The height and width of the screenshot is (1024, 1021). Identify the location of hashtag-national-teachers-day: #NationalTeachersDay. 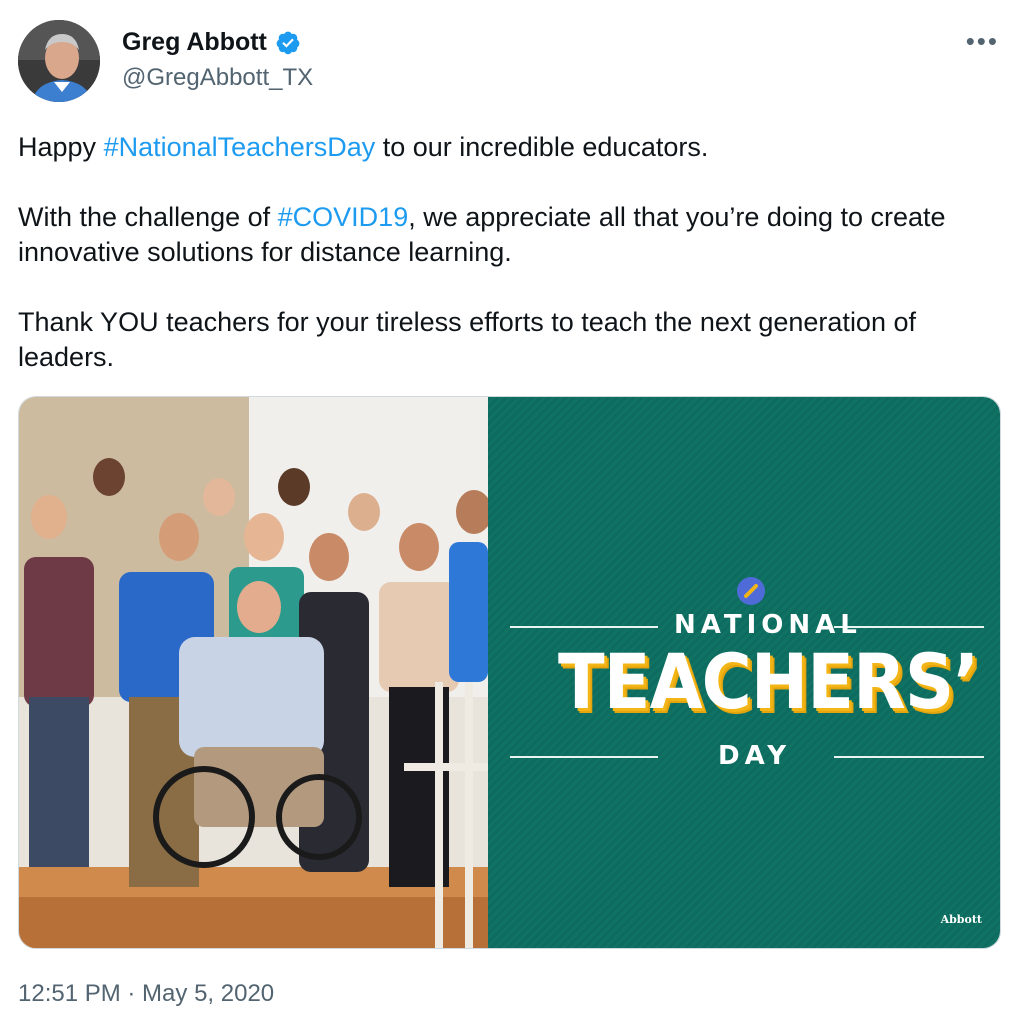
(240, 147).